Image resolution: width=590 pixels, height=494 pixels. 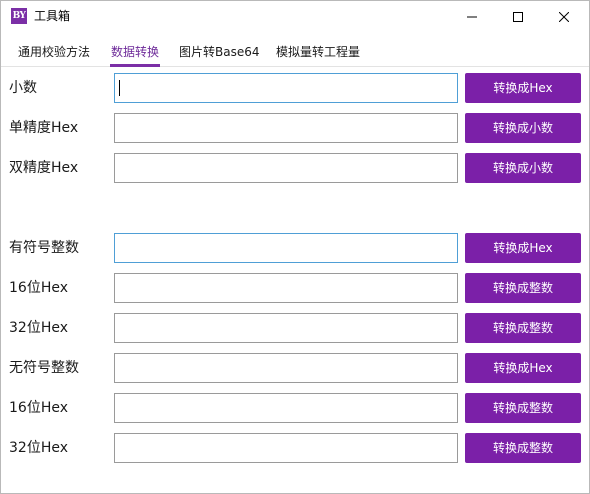 What do you see at coordinates (286, 368) in the screenshot?
I see `unsigned-integer-input` at bounding box center [286, 368].